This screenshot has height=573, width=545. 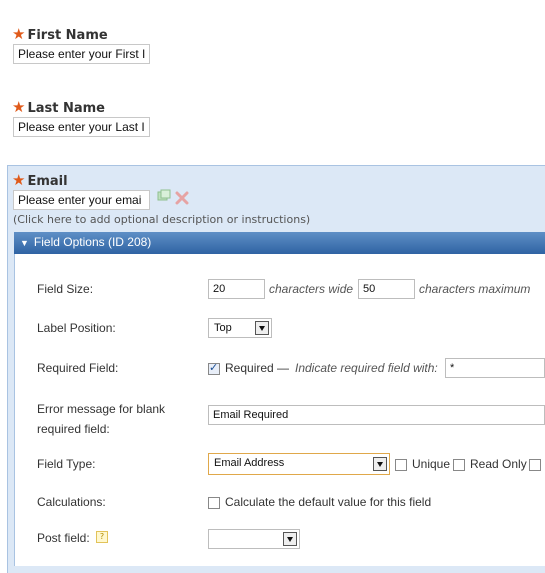 What do you see at coordinates (495, 368) in the screenshot?
I see `required-indicator-input: *` at bounding box center [495, 368].